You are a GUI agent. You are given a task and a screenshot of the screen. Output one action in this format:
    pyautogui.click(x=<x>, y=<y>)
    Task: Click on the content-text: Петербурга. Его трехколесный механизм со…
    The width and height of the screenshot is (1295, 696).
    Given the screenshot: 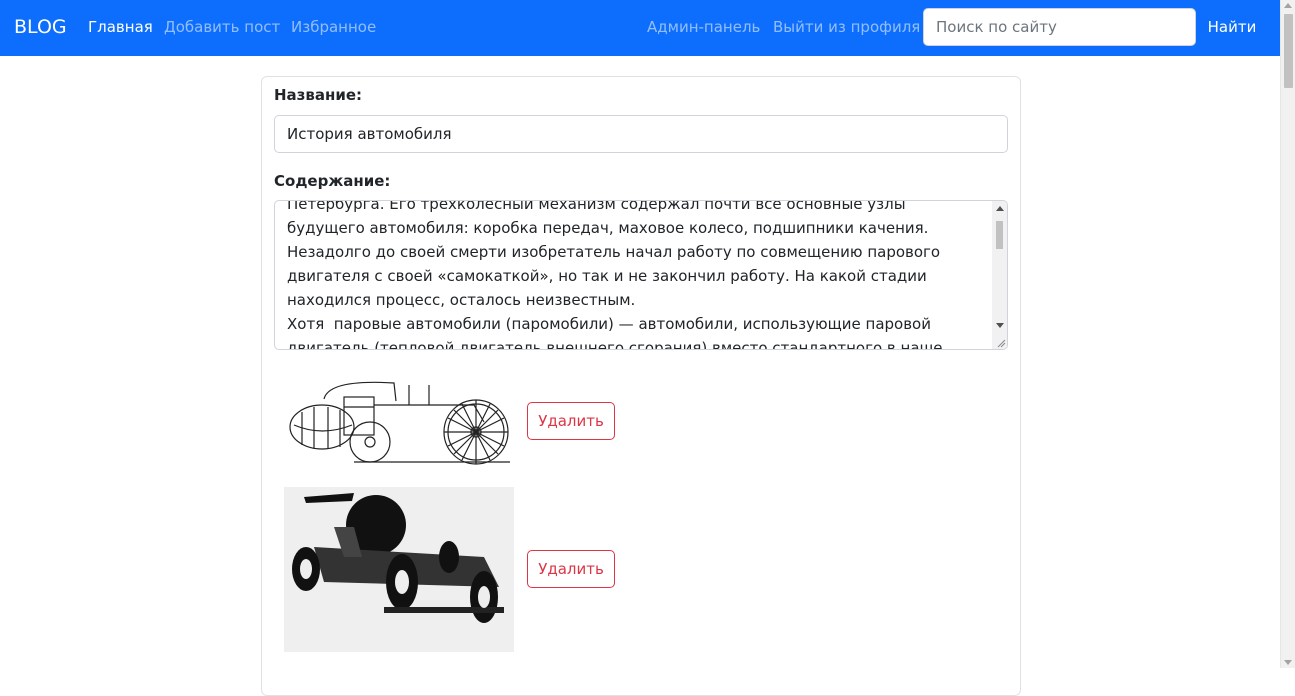 What is the action you would take?
    pyautogui.click(x=615, y=275)
    